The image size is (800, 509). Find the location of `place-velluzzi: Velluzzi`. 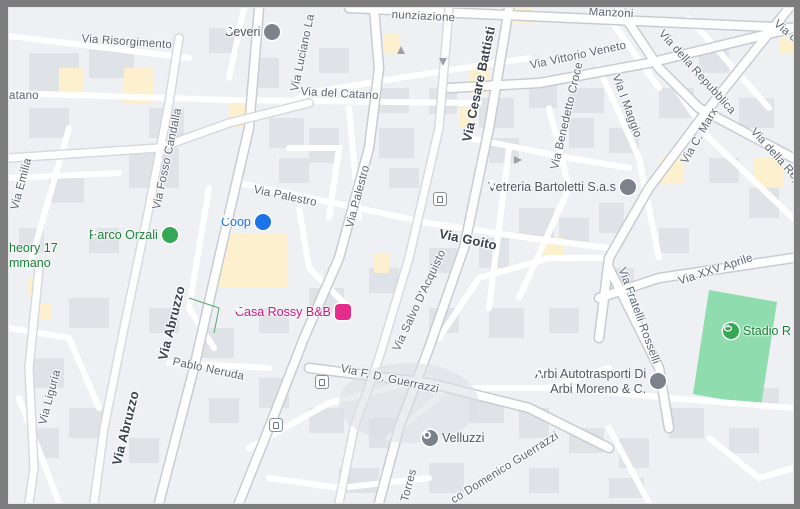

place-velluzzi: Velluzzi is located at coordinates (453, 438).